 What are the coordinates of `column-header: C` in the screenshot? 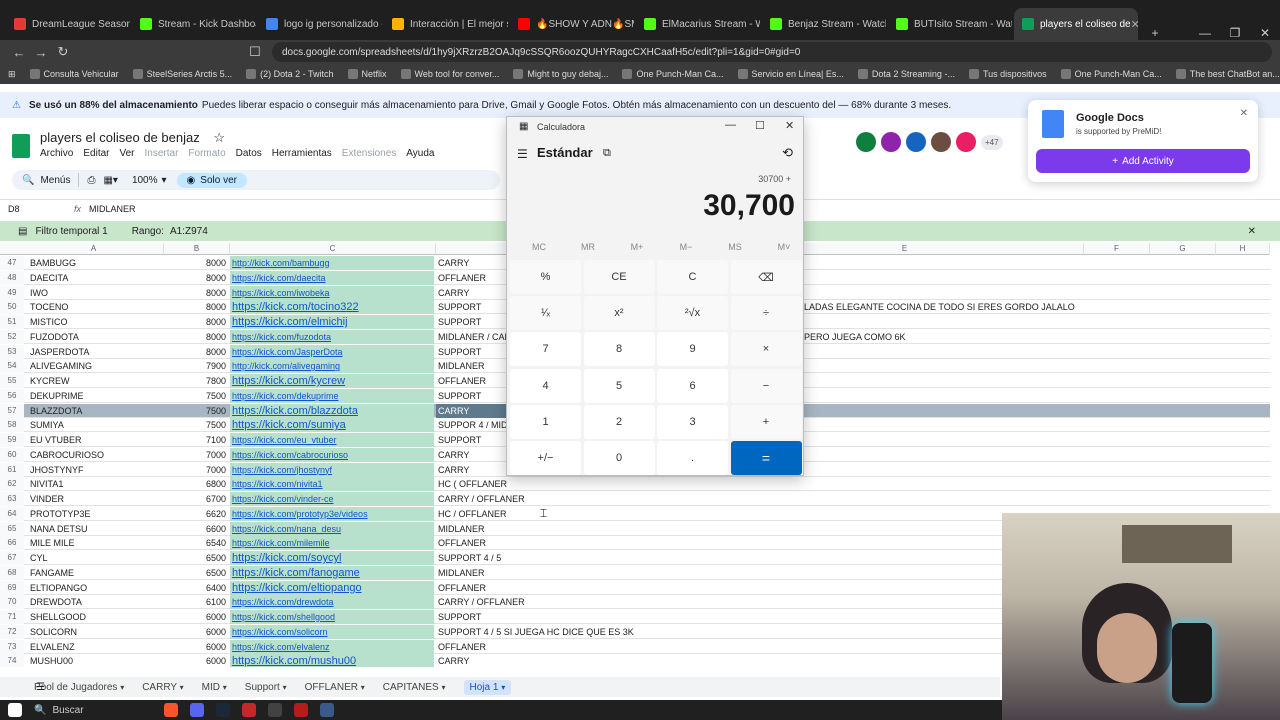 It's located at (333, 249).